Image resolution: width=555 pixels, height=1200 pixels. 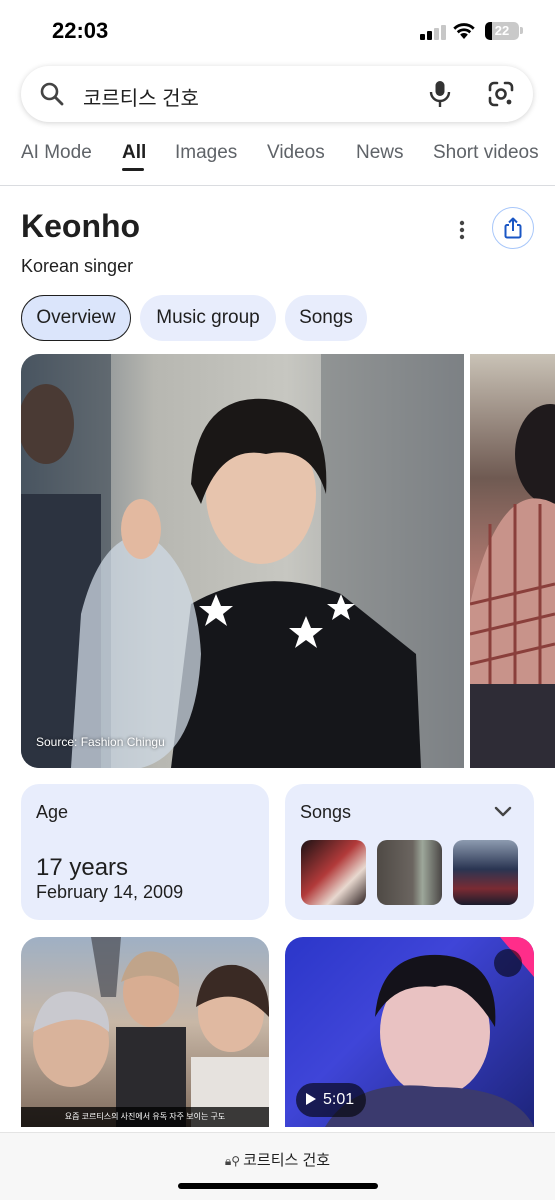 What do you see at coordinates (208, 318) in the screenshot?
I see `chip-music-group: Music group` at bounding box center [208, 318].